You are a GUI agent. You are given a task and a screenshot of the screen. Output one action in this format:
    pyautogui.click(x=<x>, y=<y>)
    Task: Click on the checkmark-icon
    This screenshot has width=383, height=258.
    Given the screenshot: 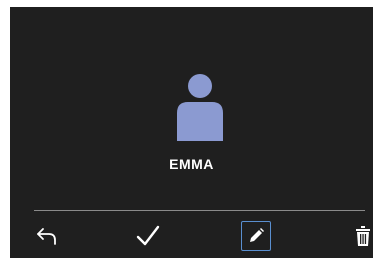 What is the action you would take?
    pyautogui.click(x=148, y=235)
    